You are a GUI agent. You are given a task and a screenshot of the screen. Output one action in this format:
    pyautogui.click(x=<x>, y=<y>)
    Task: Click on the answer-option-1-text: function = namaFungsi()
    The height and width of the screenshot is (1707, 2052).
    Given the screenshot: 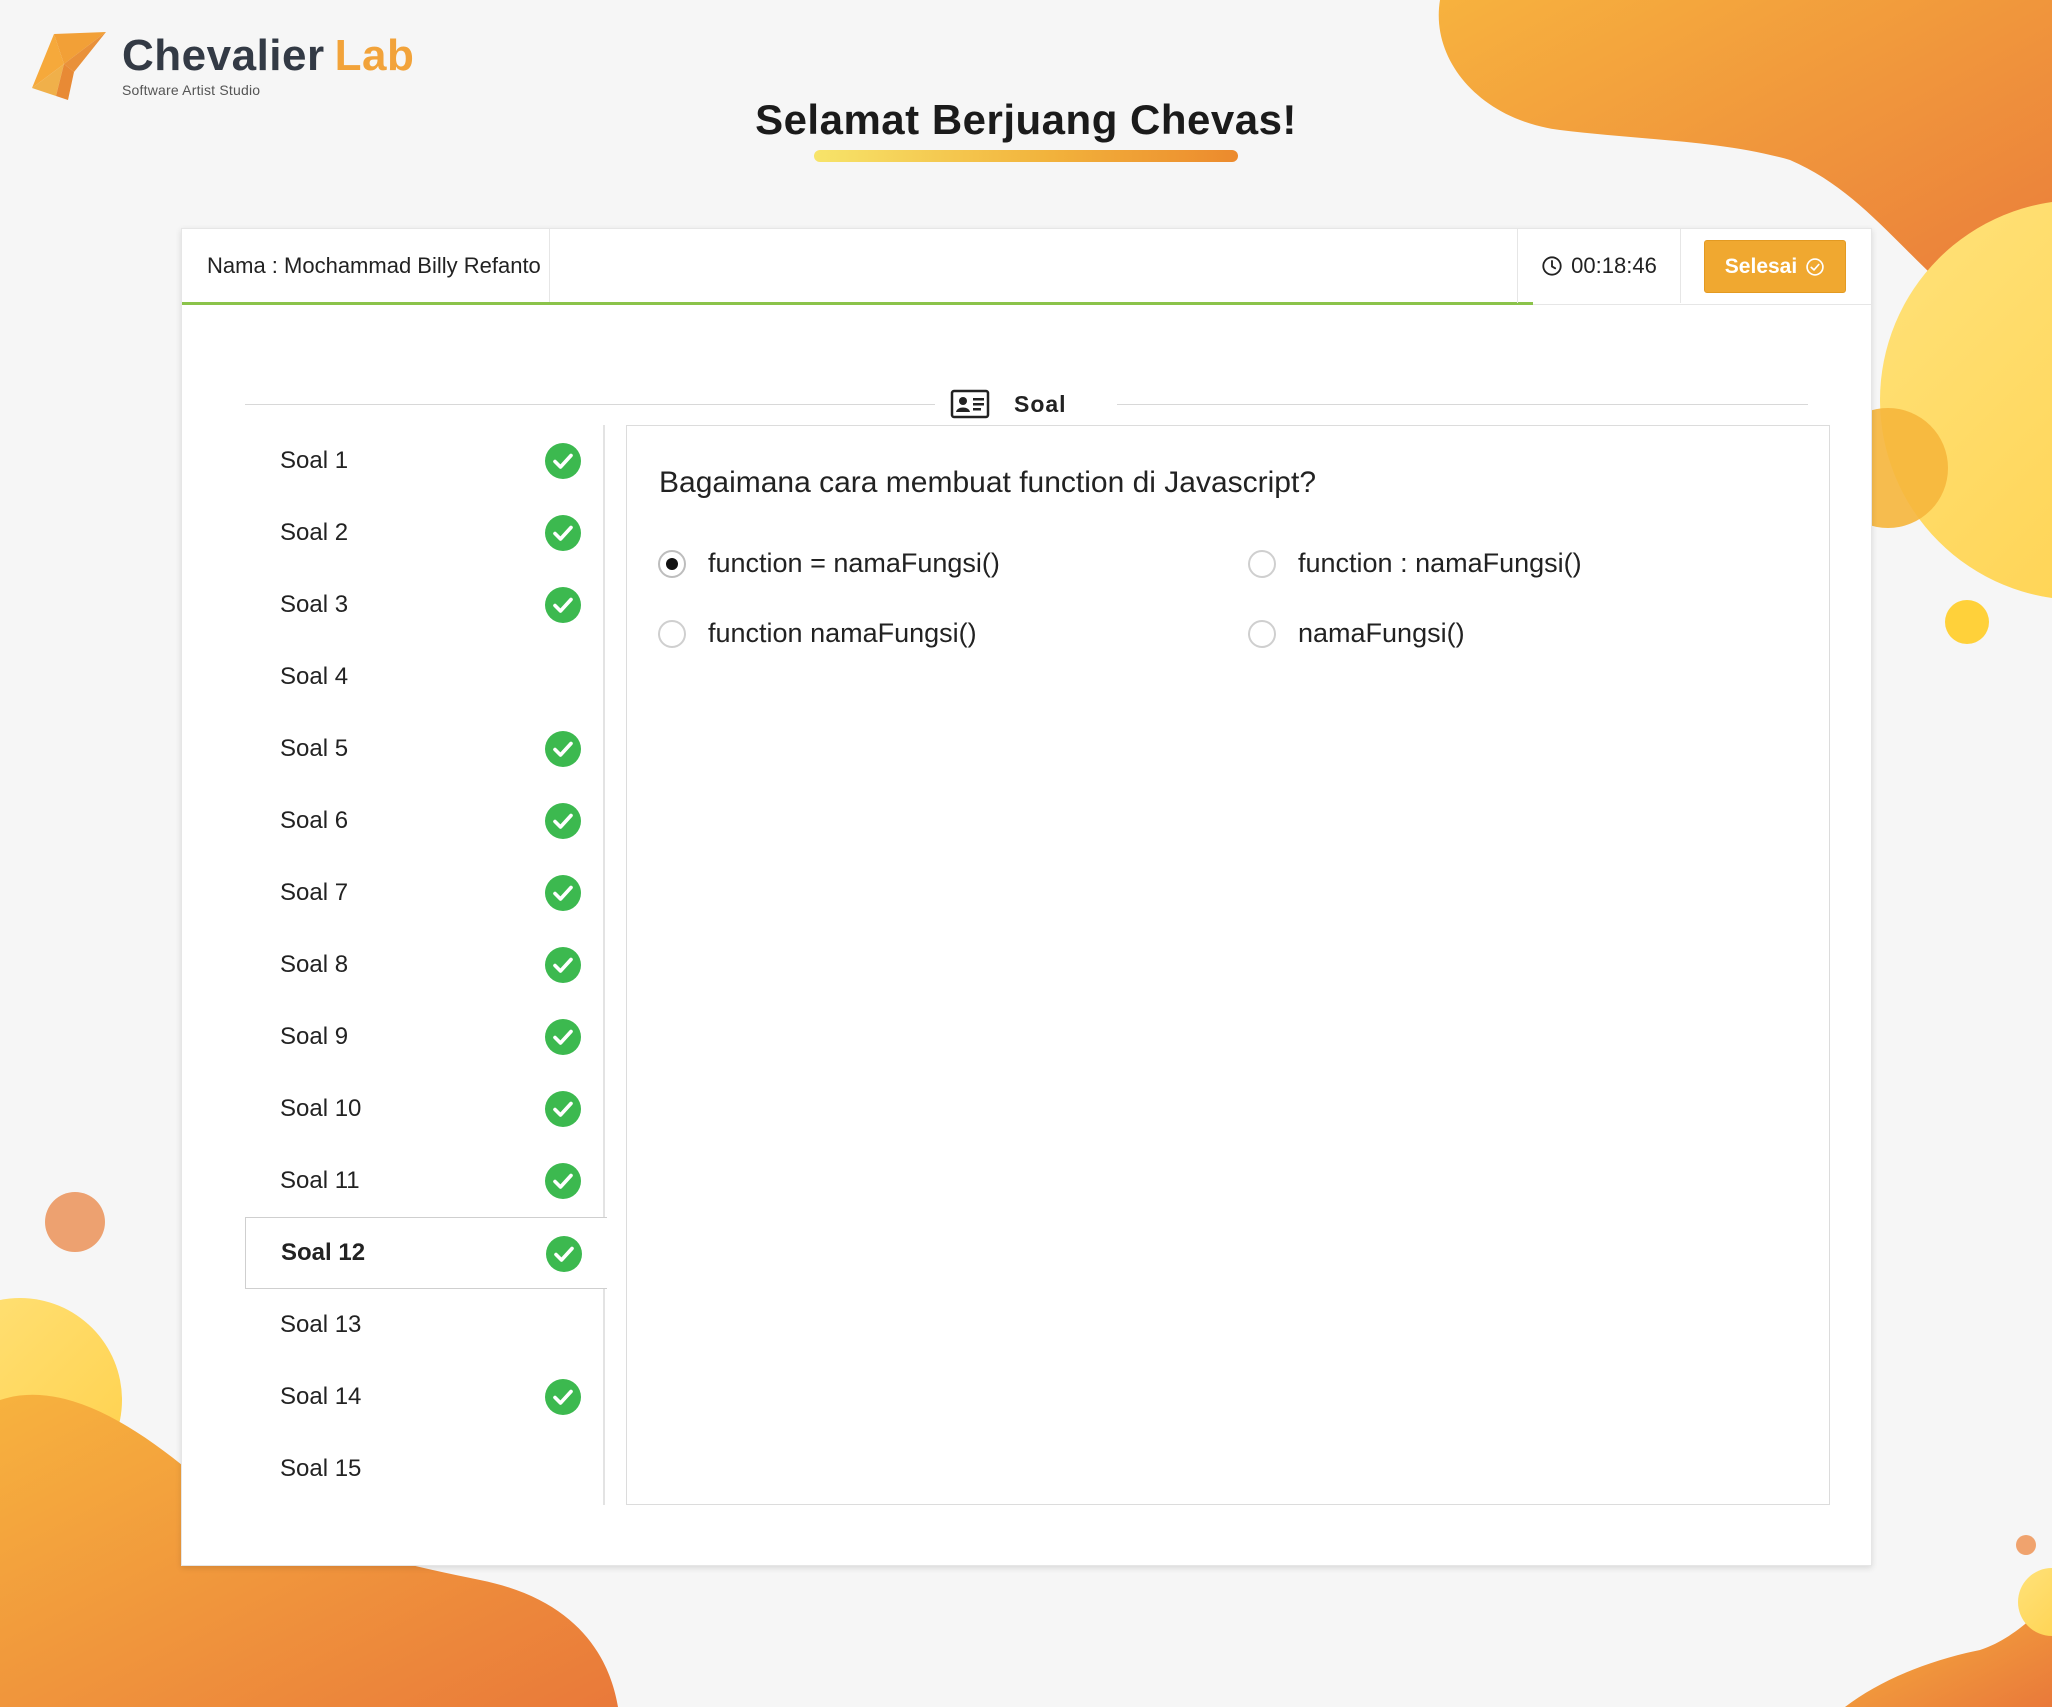 What is the action you would take?
    pyautogui.click(x=854, y=563)
    